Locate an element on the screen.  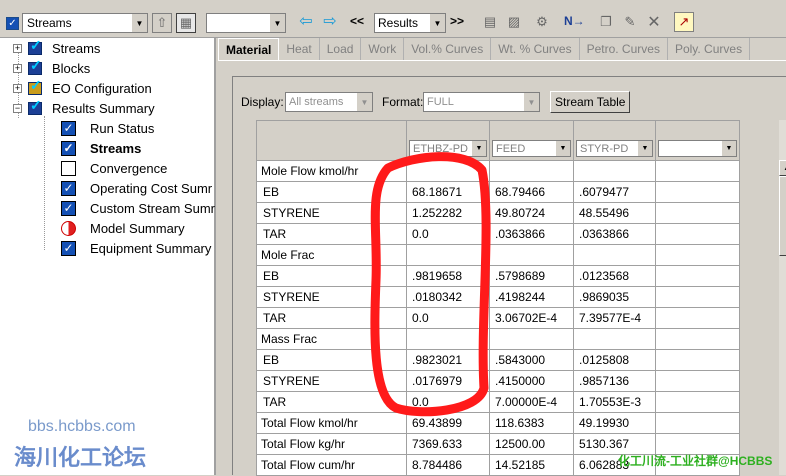
tab-poly-curves: Poly. Curves is located at coordinates (709, 49).